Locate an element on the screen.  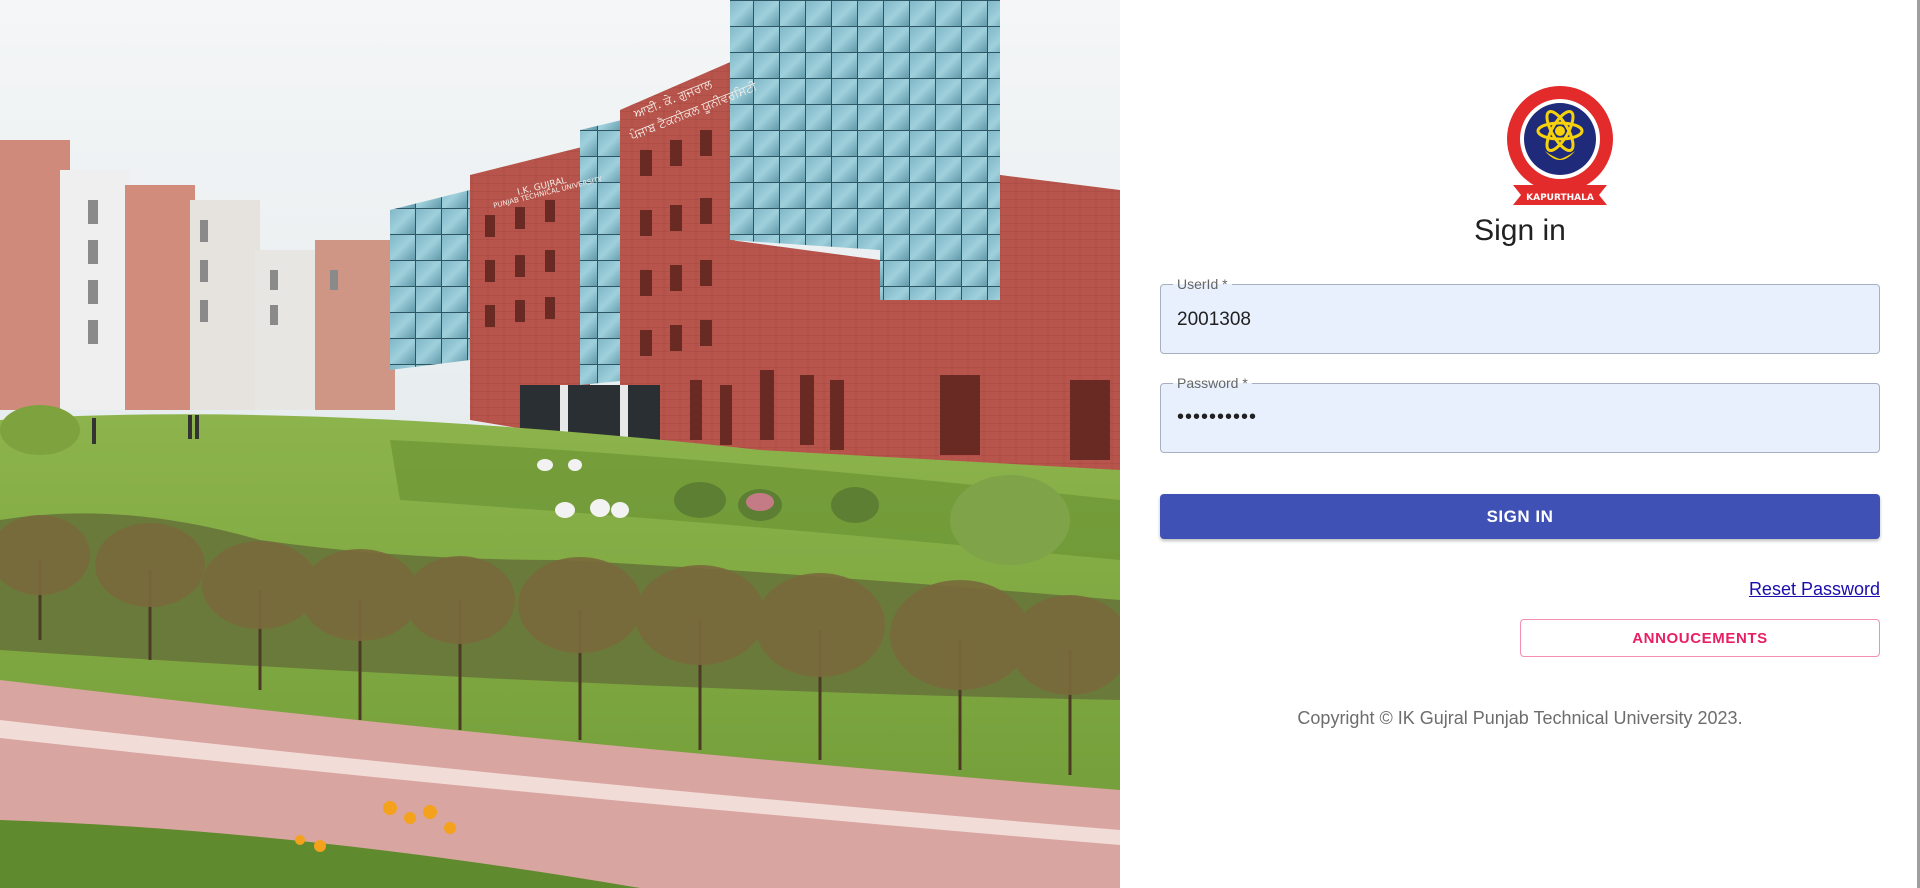
page-title: Sign in is located at coordinates (1520, 230).